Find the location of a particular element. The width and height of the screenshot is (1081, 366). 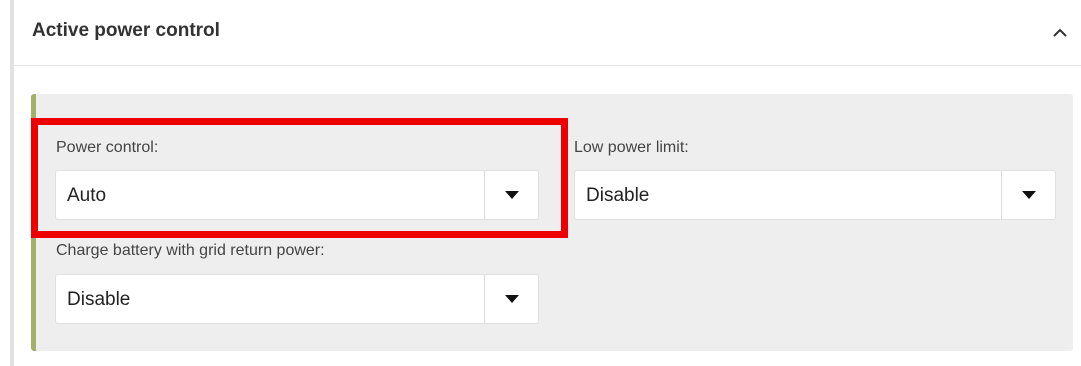

power-control-dropdown-button is located at coordinates (511, 195).